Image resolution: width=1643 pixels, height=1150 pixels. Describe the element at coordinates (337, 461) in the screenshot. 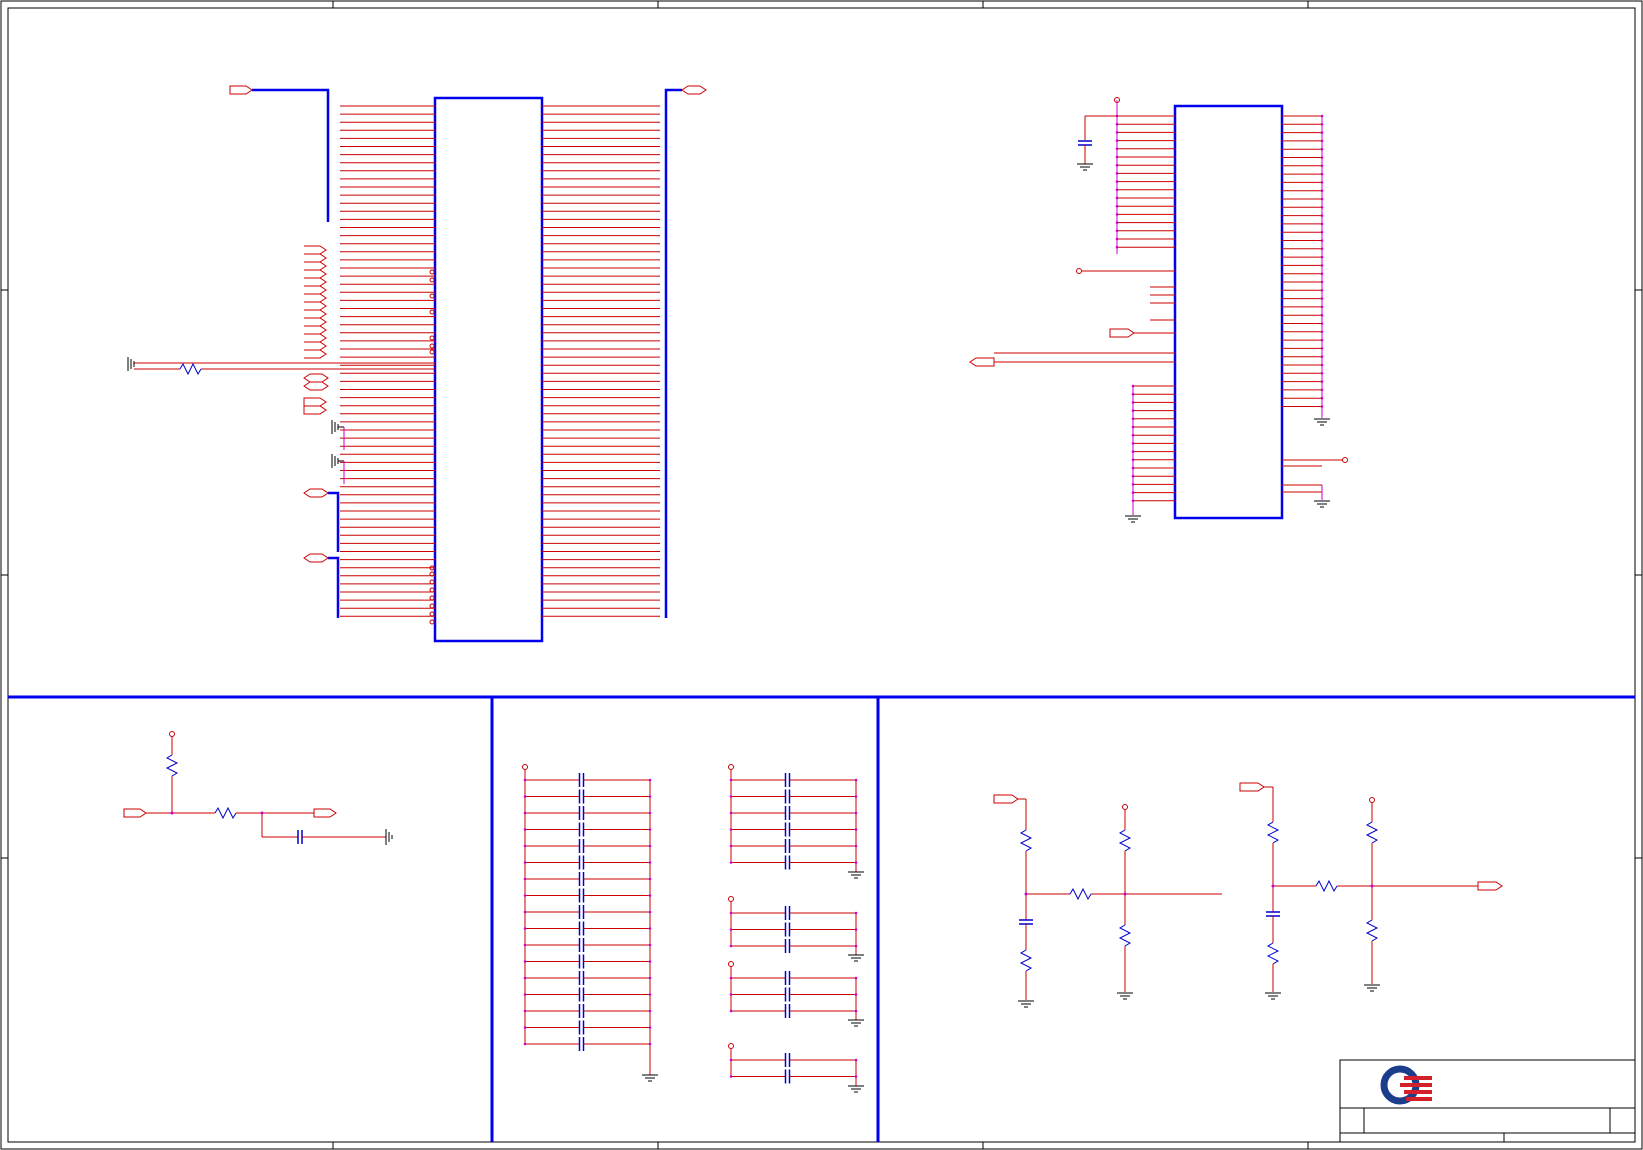

I see `ground-group-b` at that location.